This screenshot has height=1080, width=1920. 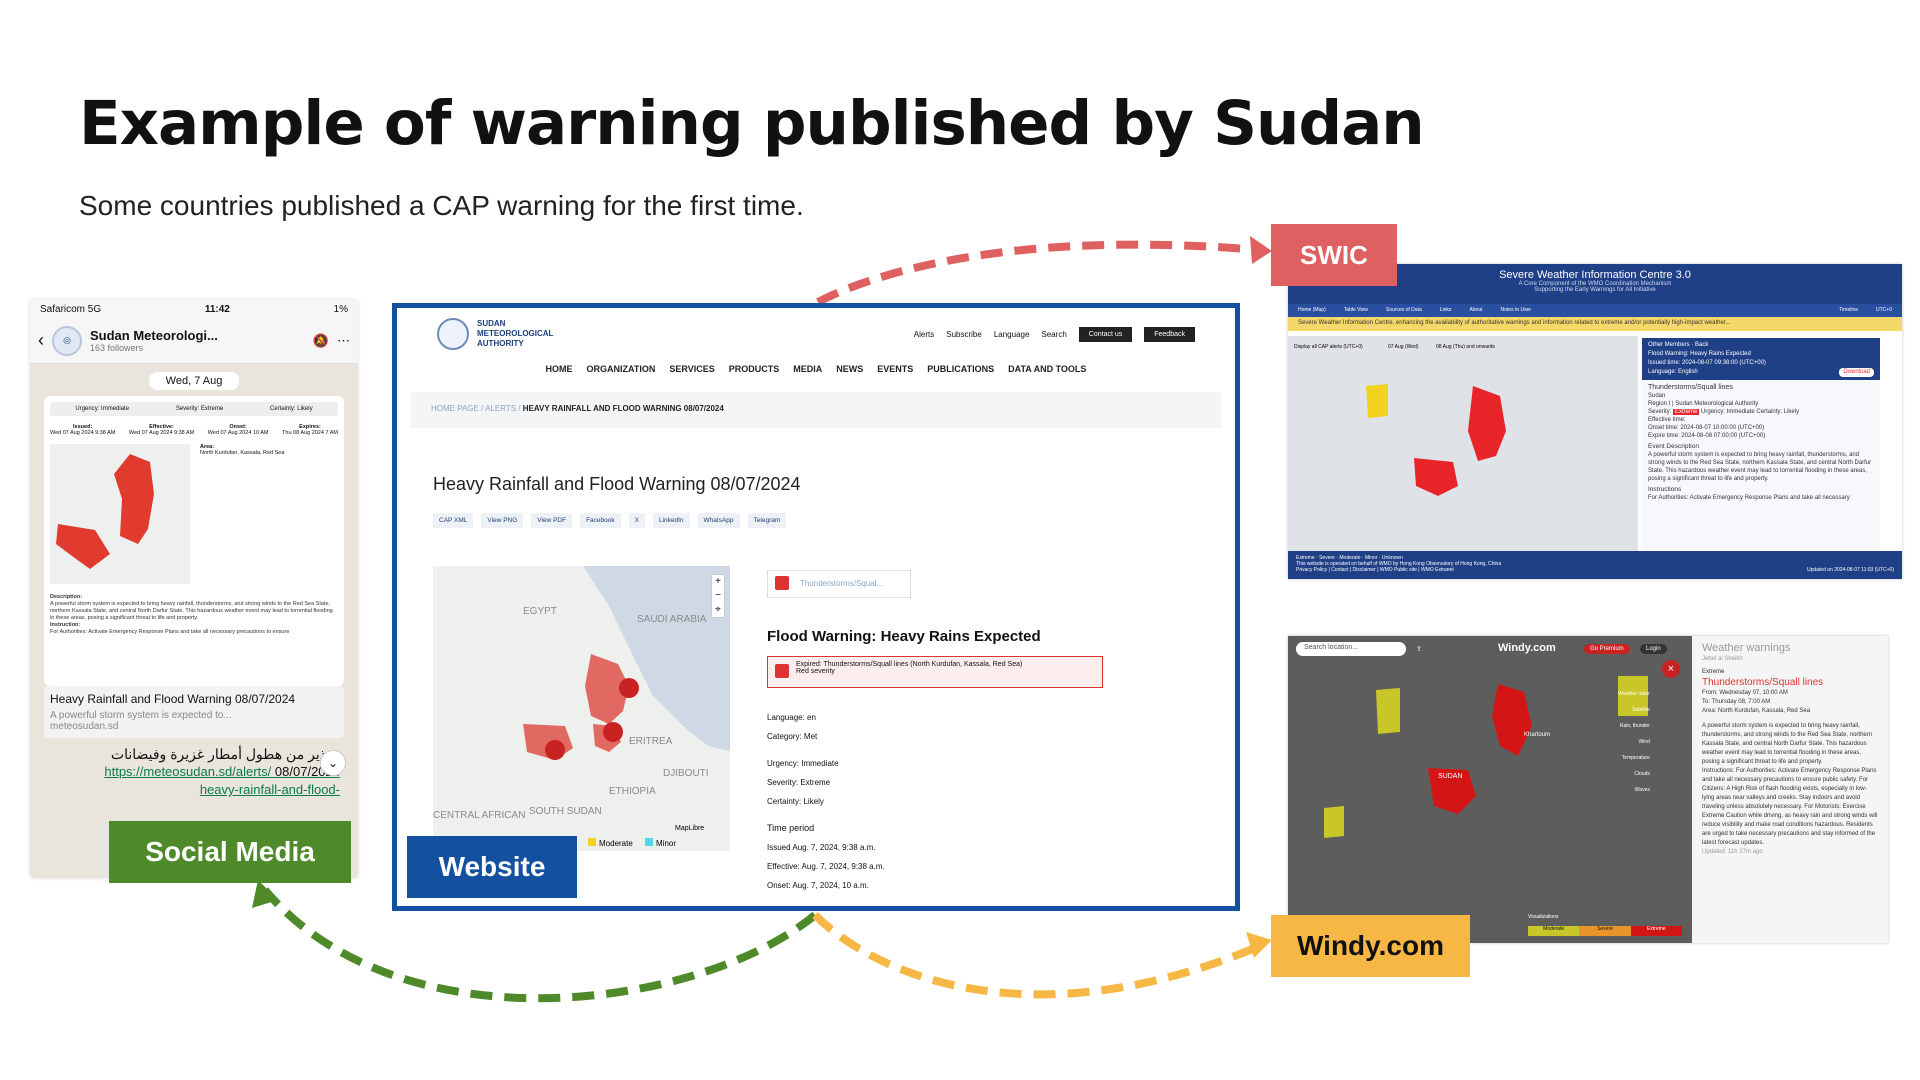 I want to click on windy-login-button: Login, so click(x=1653, y=649).